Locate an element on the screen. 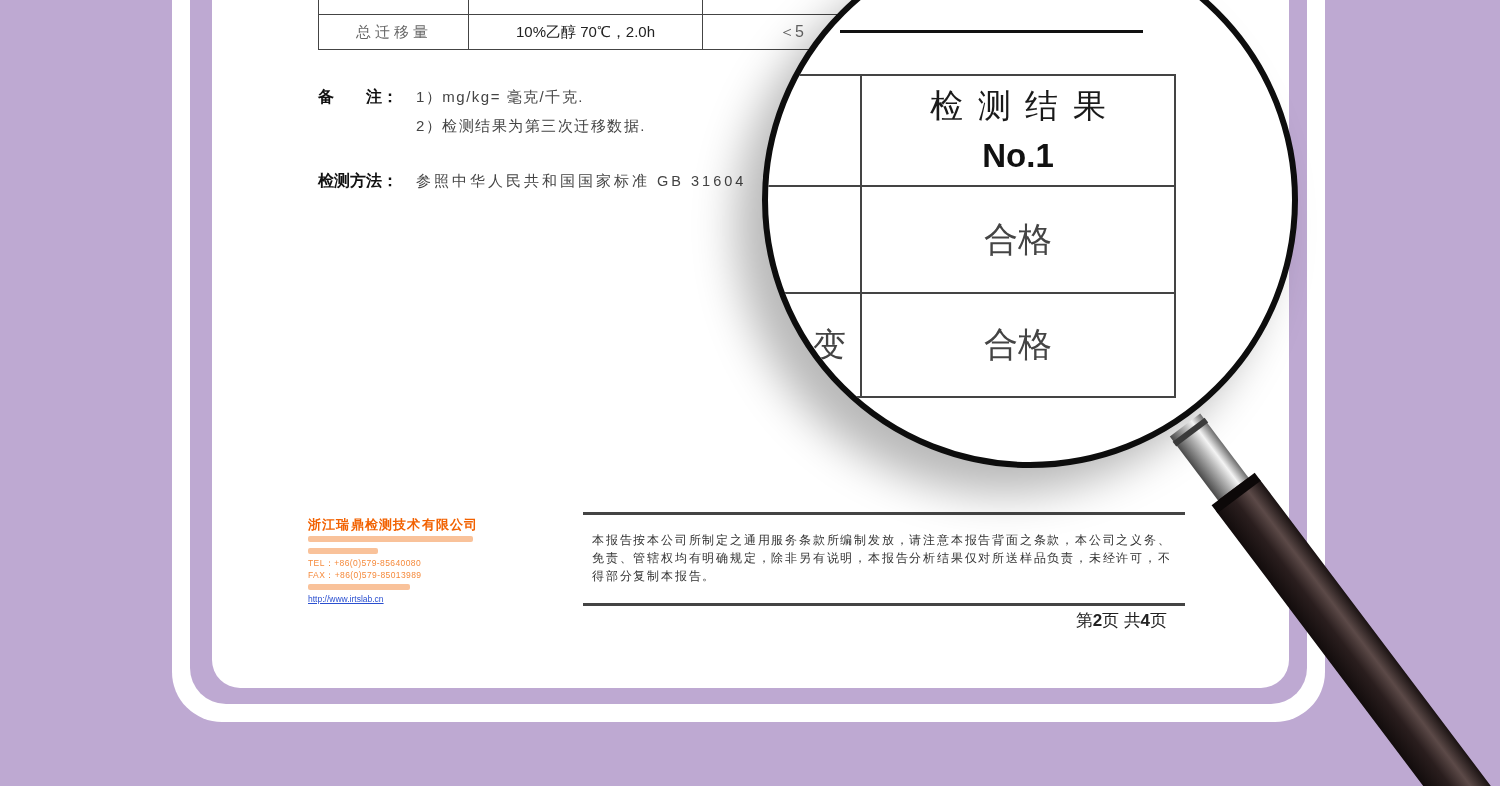 The image size is (1500, 786). page-number: 第2页 共4页 is located at coordinates (1121, 621).